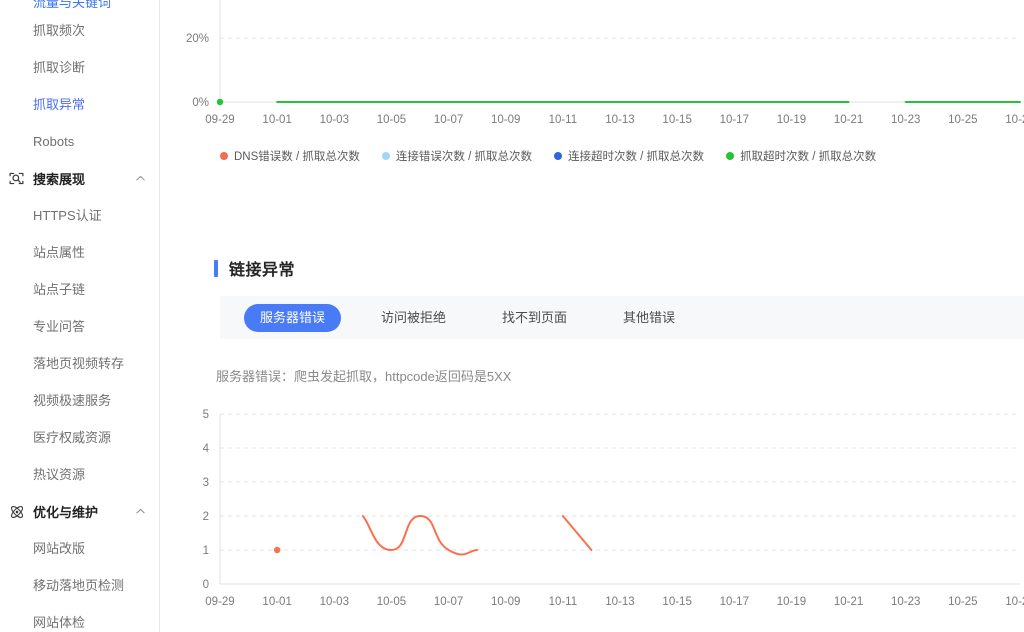  I want to click on sidebar-item-15: 网站改版, so click(79, 548).